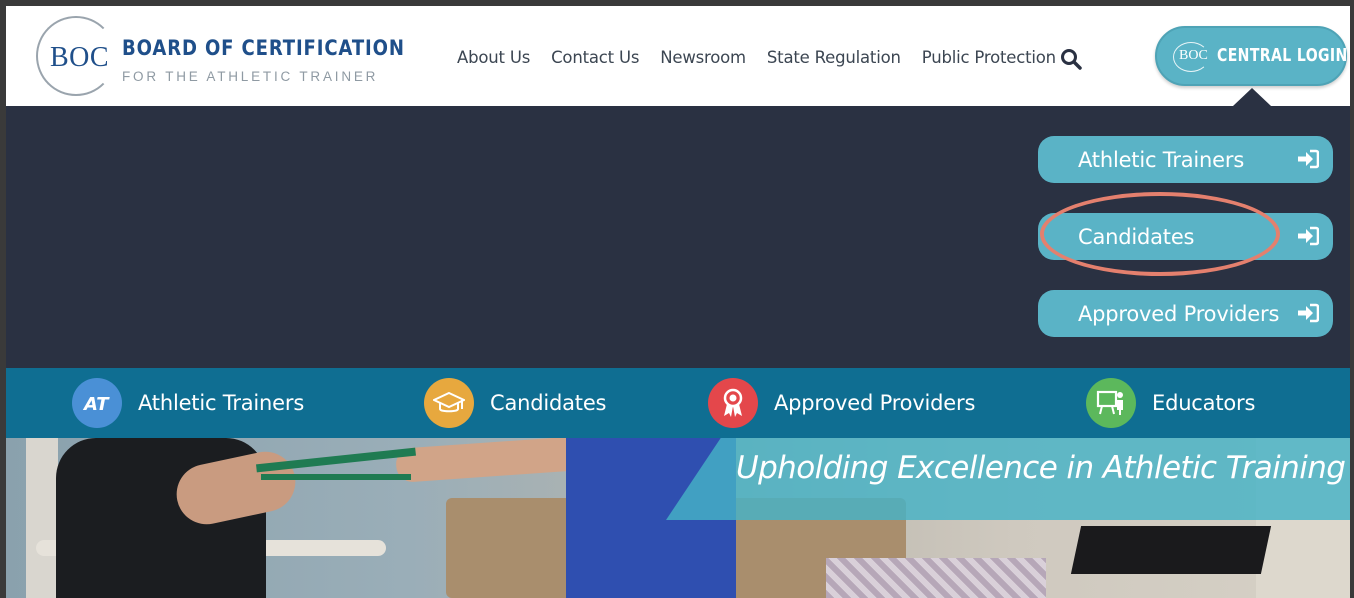  I want to click on category-candidates: Candidates, so click(515, 403).